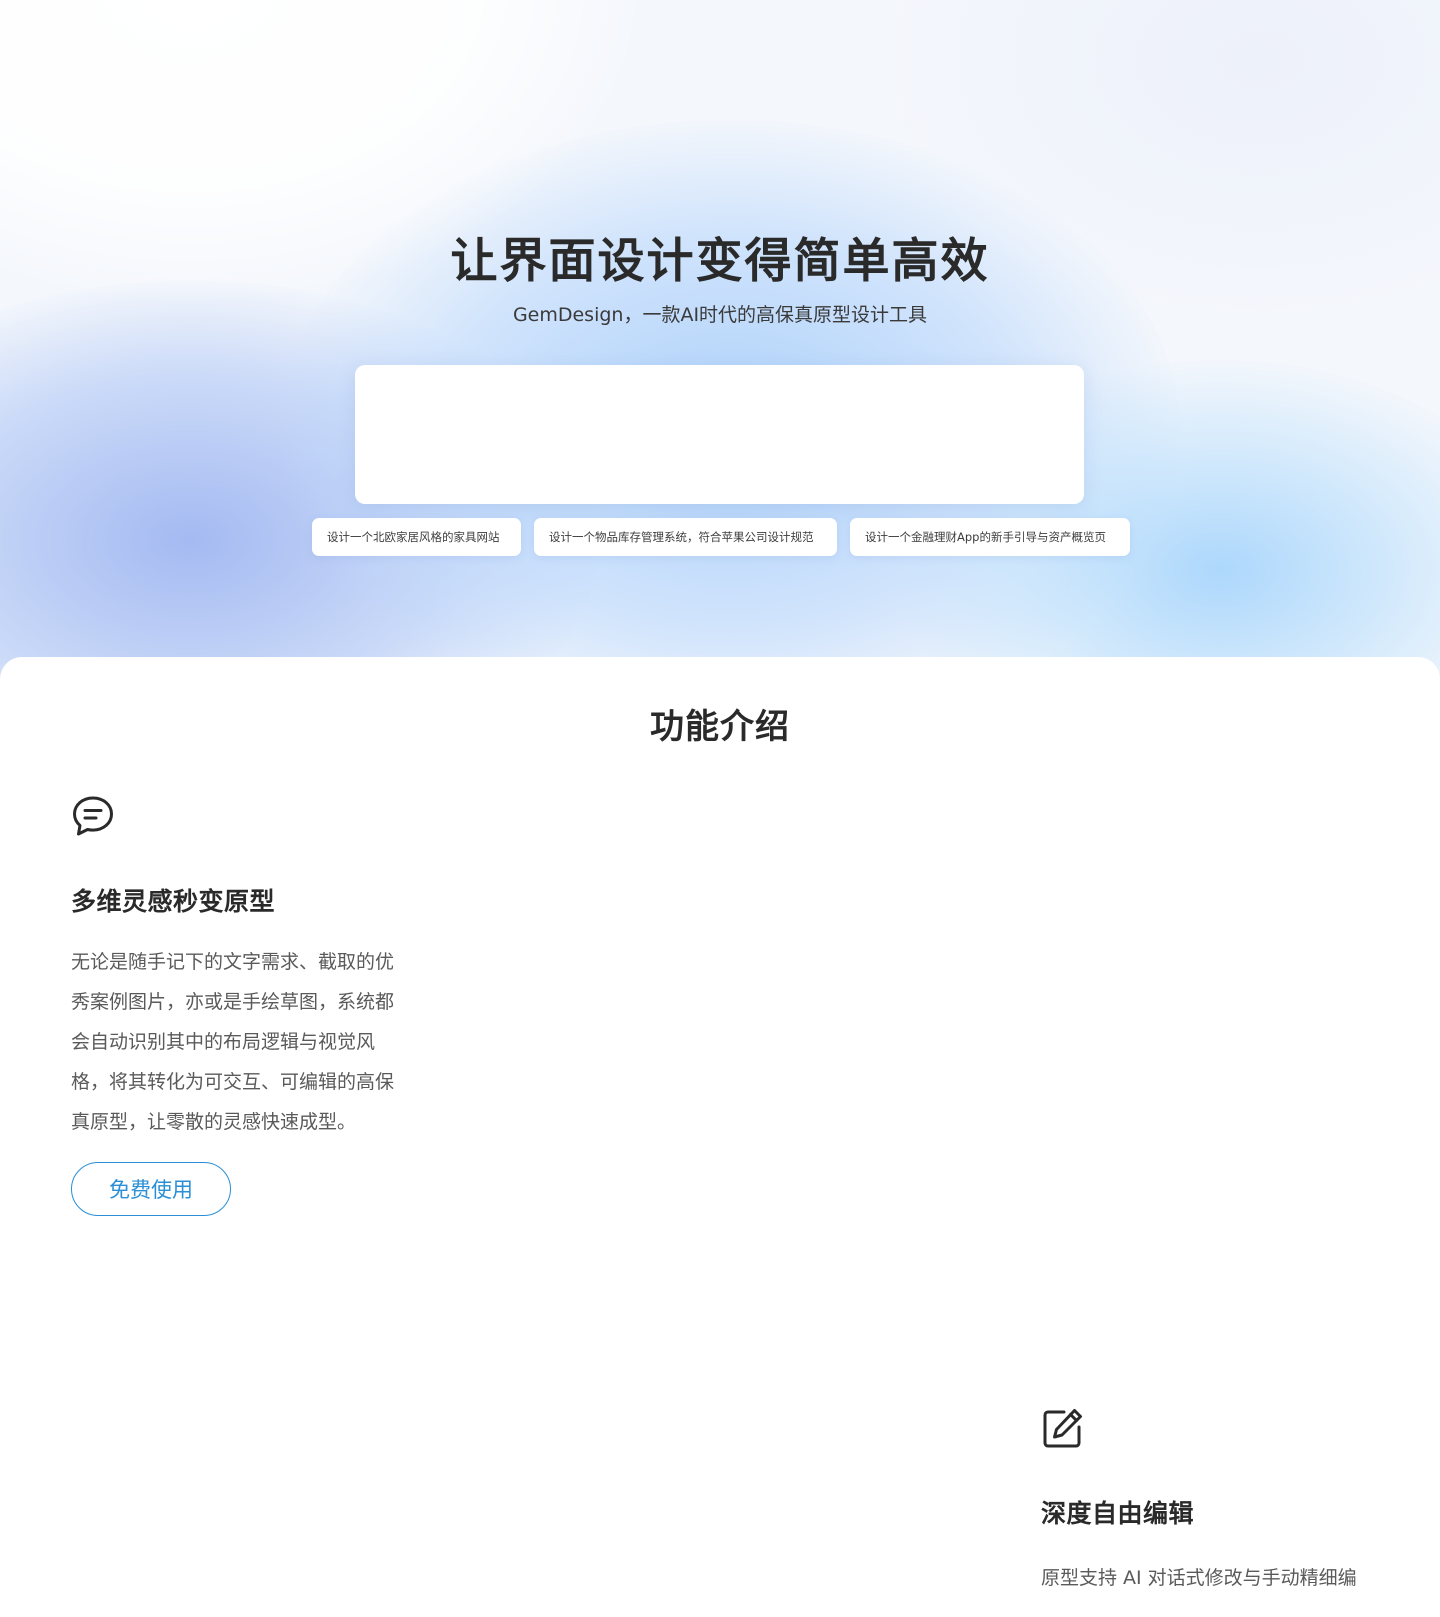 This screenshot has width=1440, height=1617. Describe the element at coordinates (1221, 1502) in the screenshot. I see `feature-card: 深度自由编辑 原型支持 AI 对话式修改与手动精细编` at that location.